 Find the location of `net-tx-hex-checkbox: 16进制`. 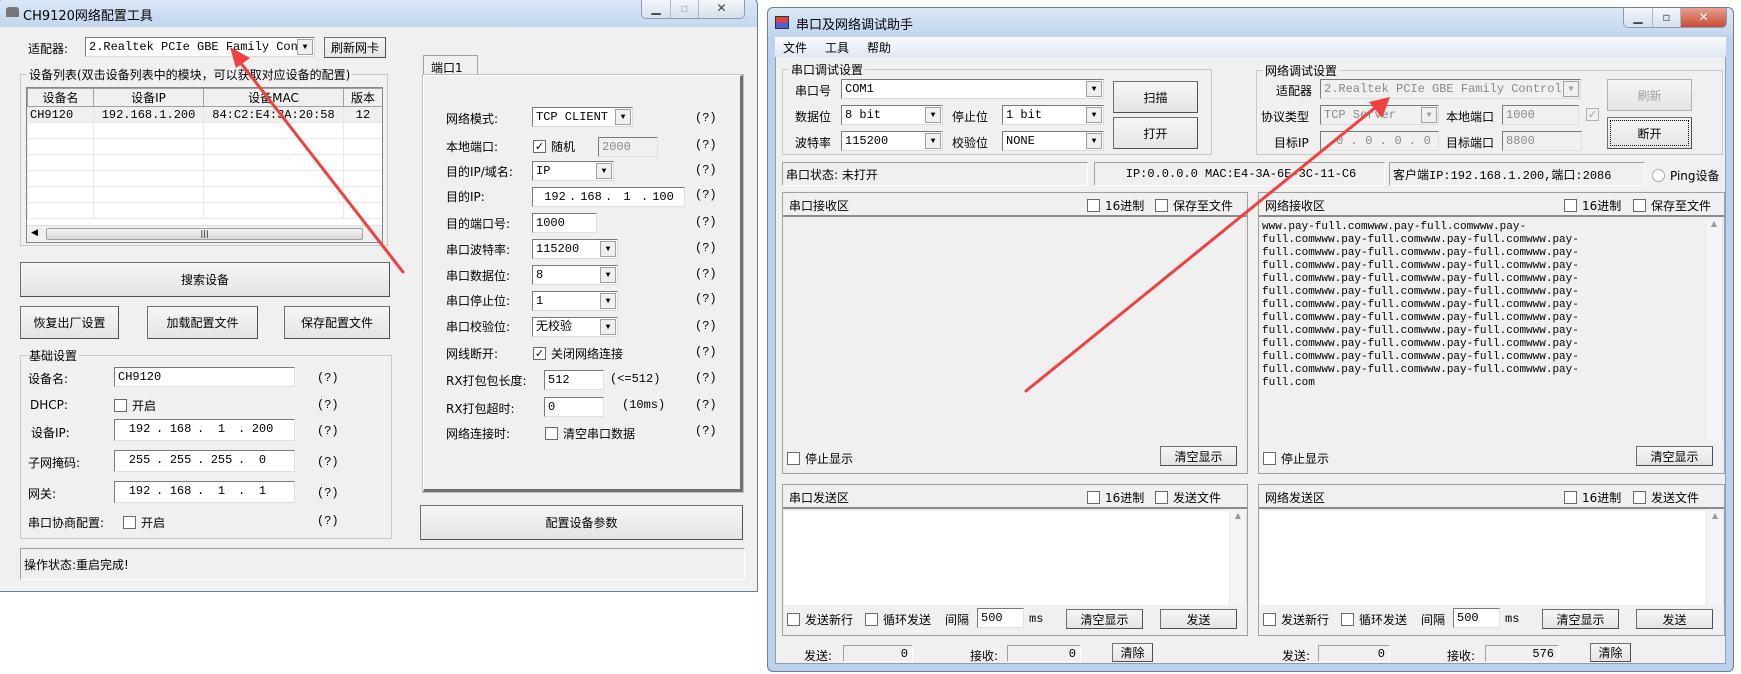

net-tx-hex-checkbox: 16进制 is located at coordinates (1592, 497).